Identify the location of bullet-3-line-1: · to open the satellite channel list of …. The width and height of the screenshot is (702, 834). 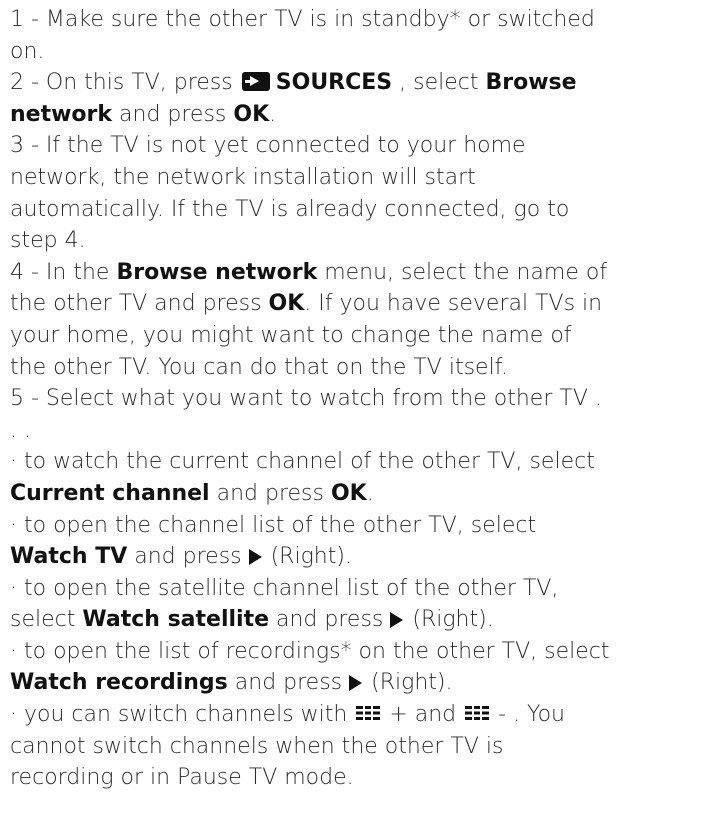
(284, 588).